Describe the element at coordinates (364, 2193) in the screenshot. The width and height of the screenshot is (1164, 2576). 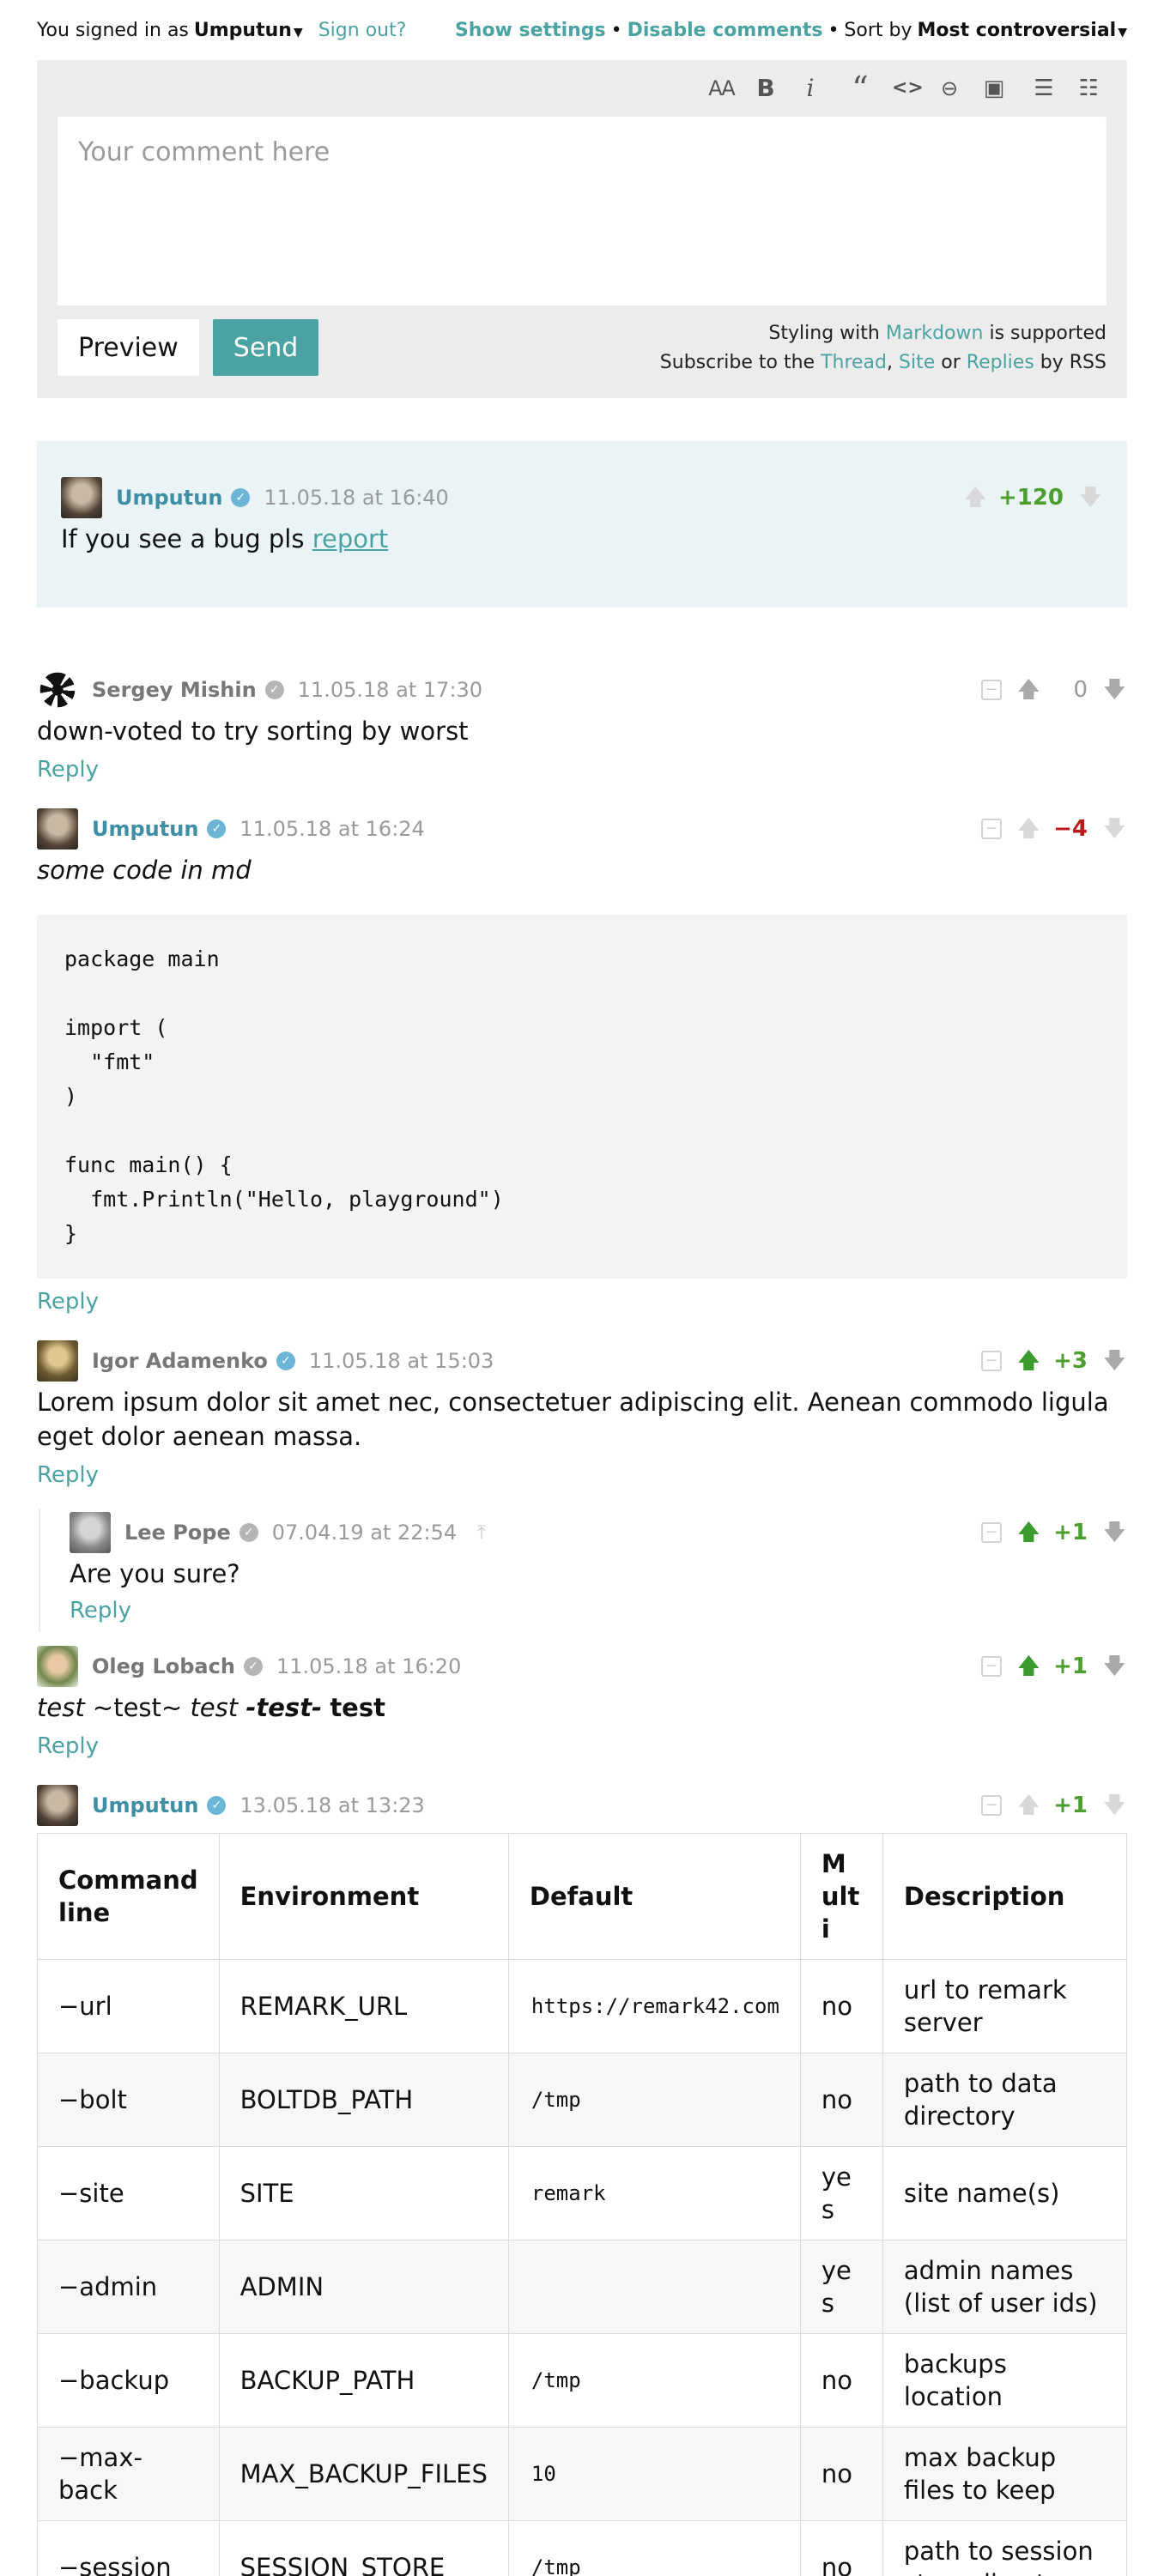
I see `table-cell: SITE` at that location.